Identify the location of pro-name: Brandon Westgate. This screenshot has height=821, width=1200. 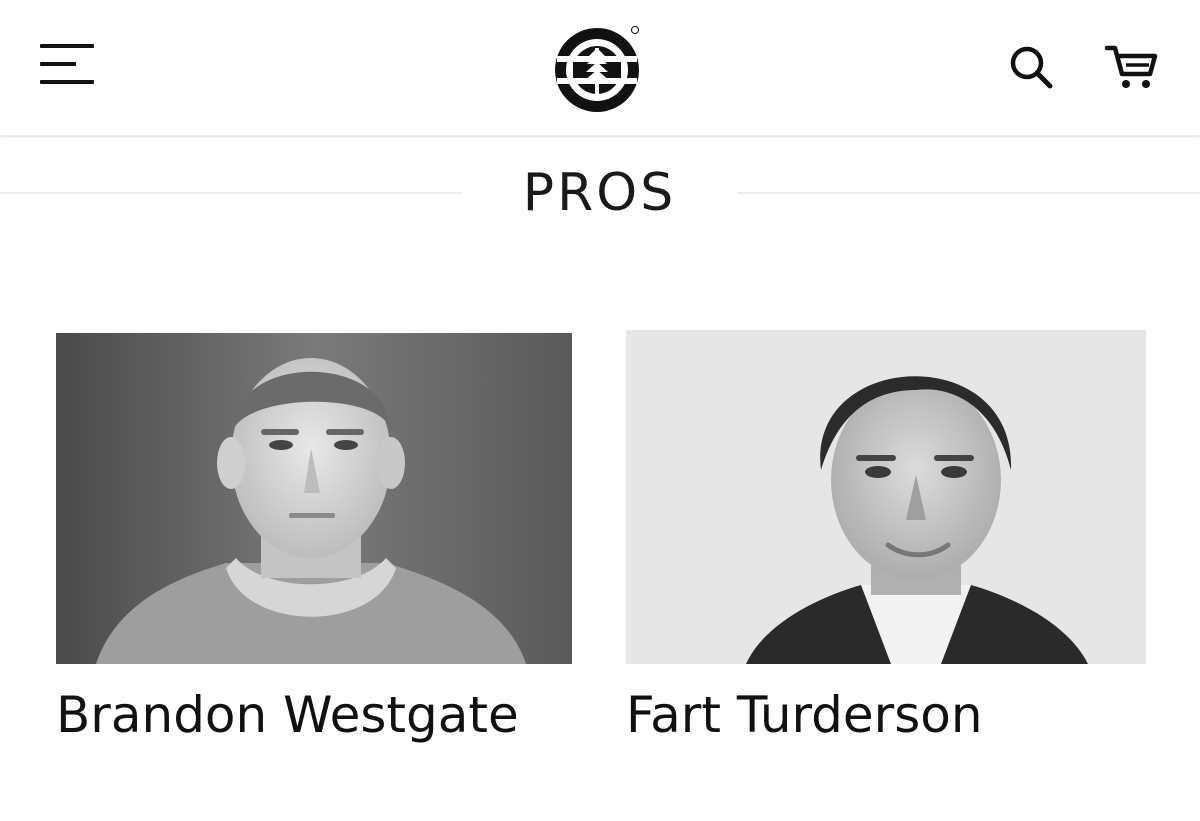
(287, 715).